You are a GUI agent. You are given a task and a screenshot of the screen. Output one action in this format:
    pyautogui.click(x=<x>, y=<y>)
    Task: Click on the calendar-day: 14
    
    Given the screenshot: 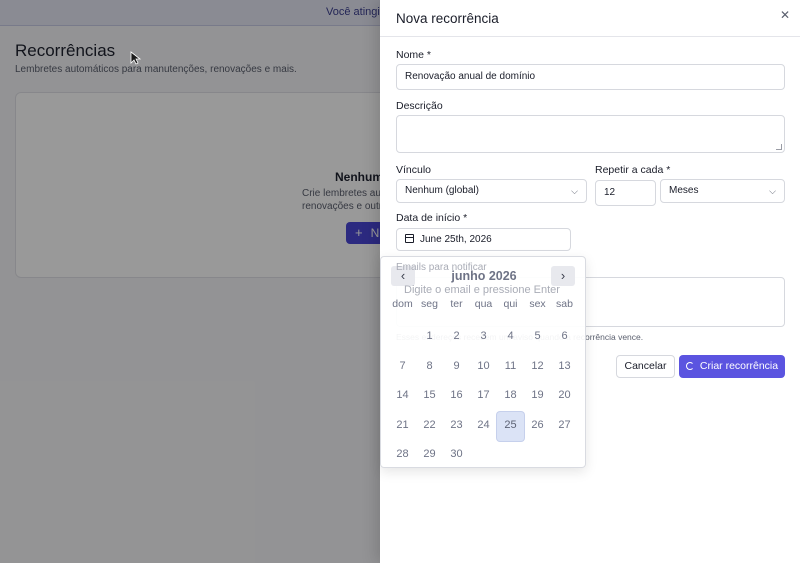 What is the action you would take?
    pyautogui.click(x=402, y=397)
    